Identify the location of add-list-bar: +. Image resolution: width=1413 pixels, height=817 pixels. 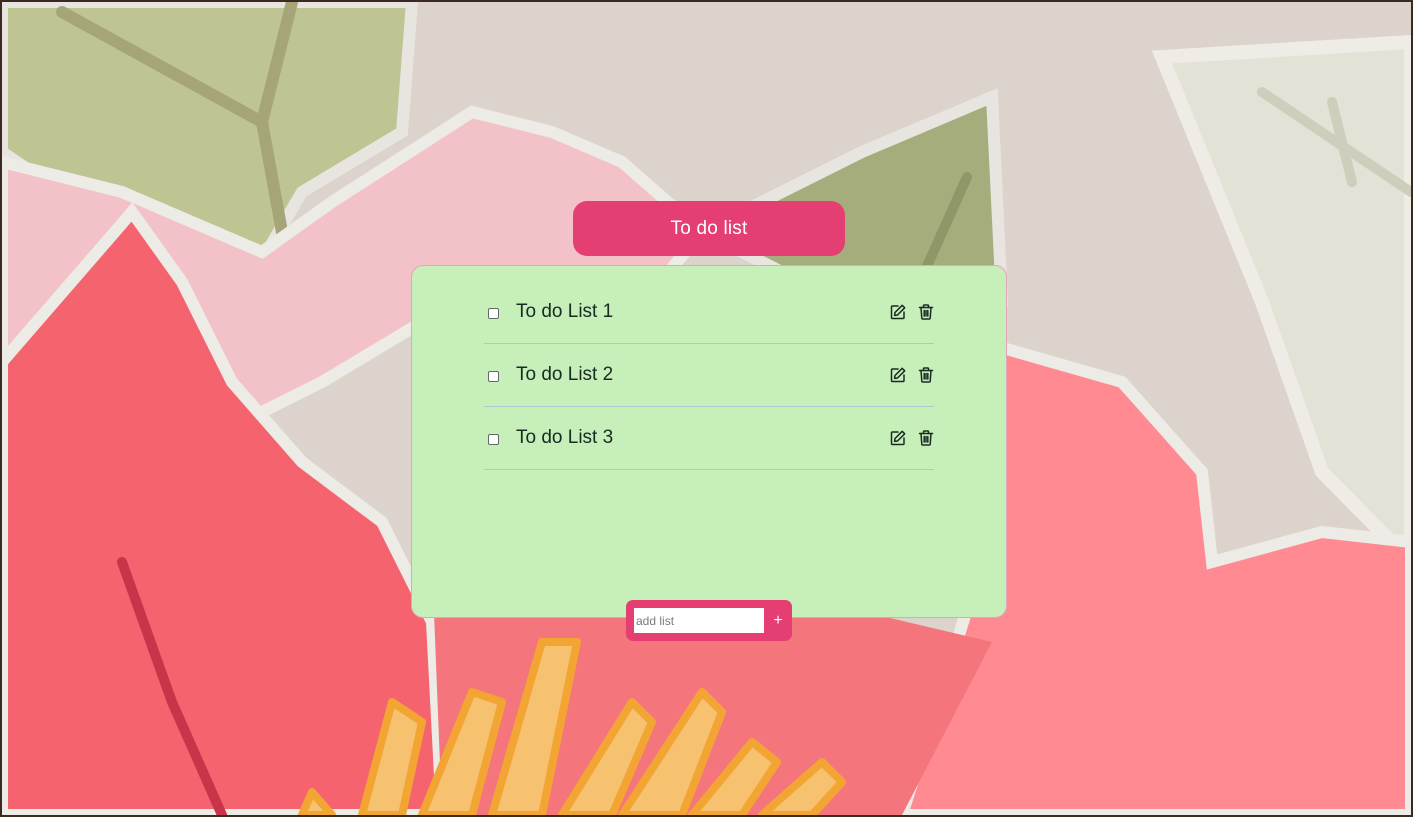
(709, 620).